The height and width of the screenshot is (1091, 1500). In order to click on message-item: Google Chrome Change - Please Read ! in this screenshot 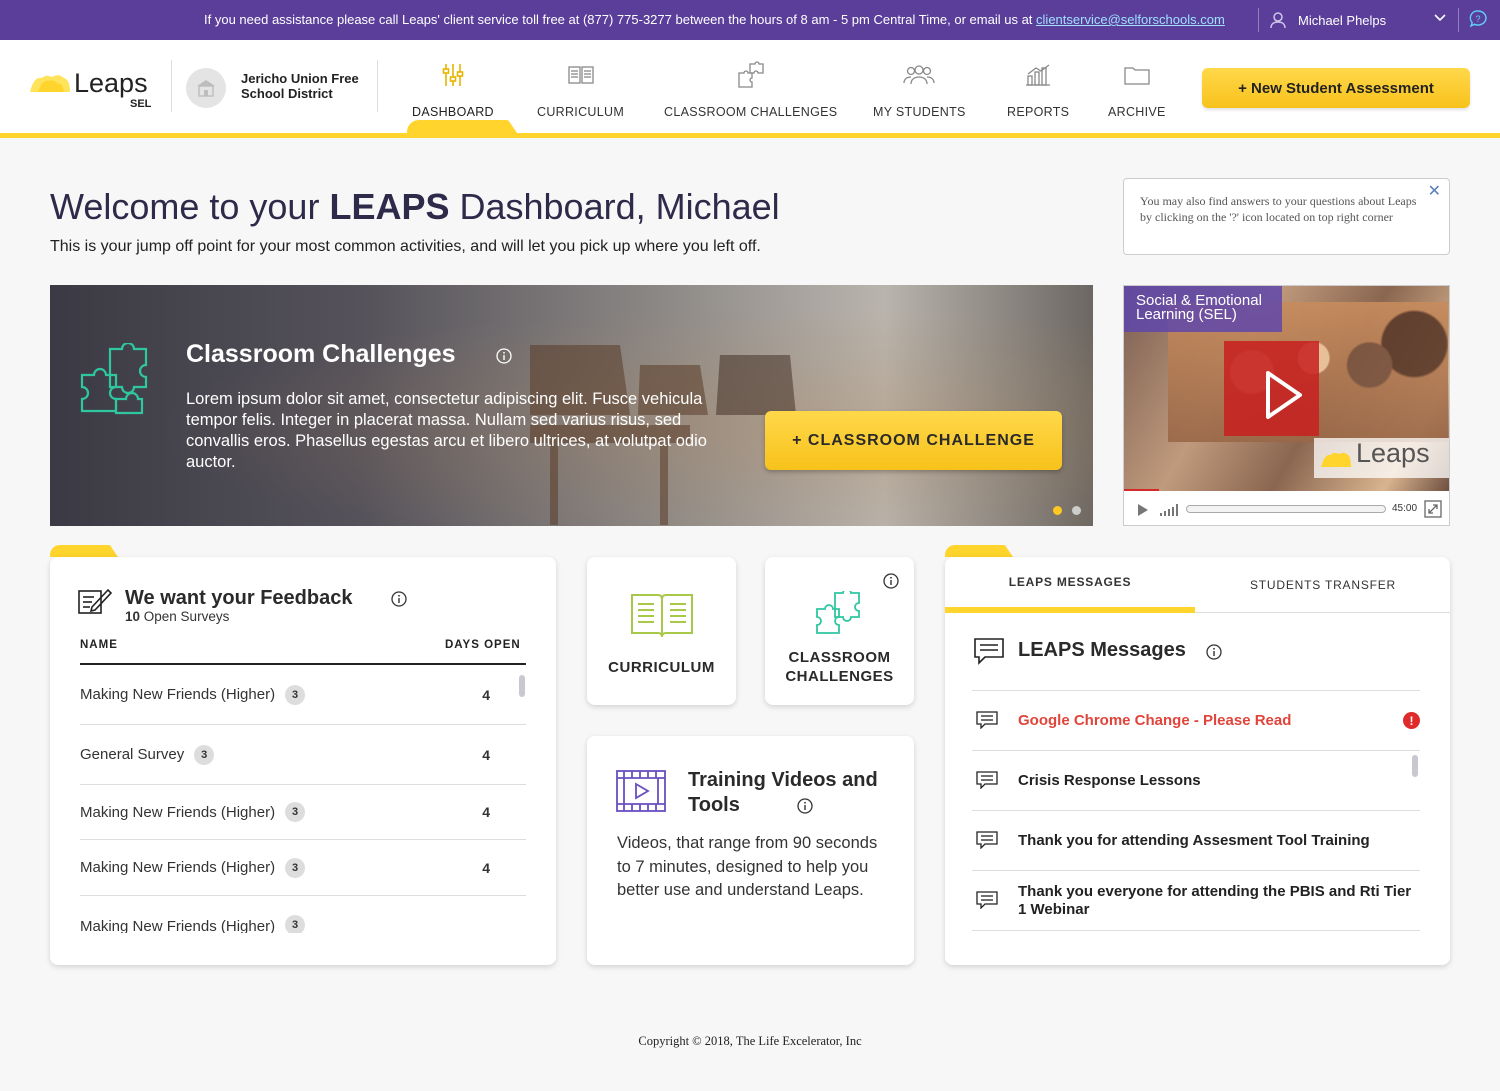, I will do `click(1196, 721)`.